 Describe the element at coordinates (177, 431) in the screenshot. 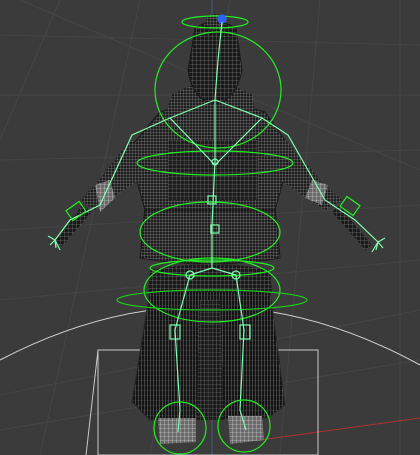

I see `left-shoe-mesh` at that location.